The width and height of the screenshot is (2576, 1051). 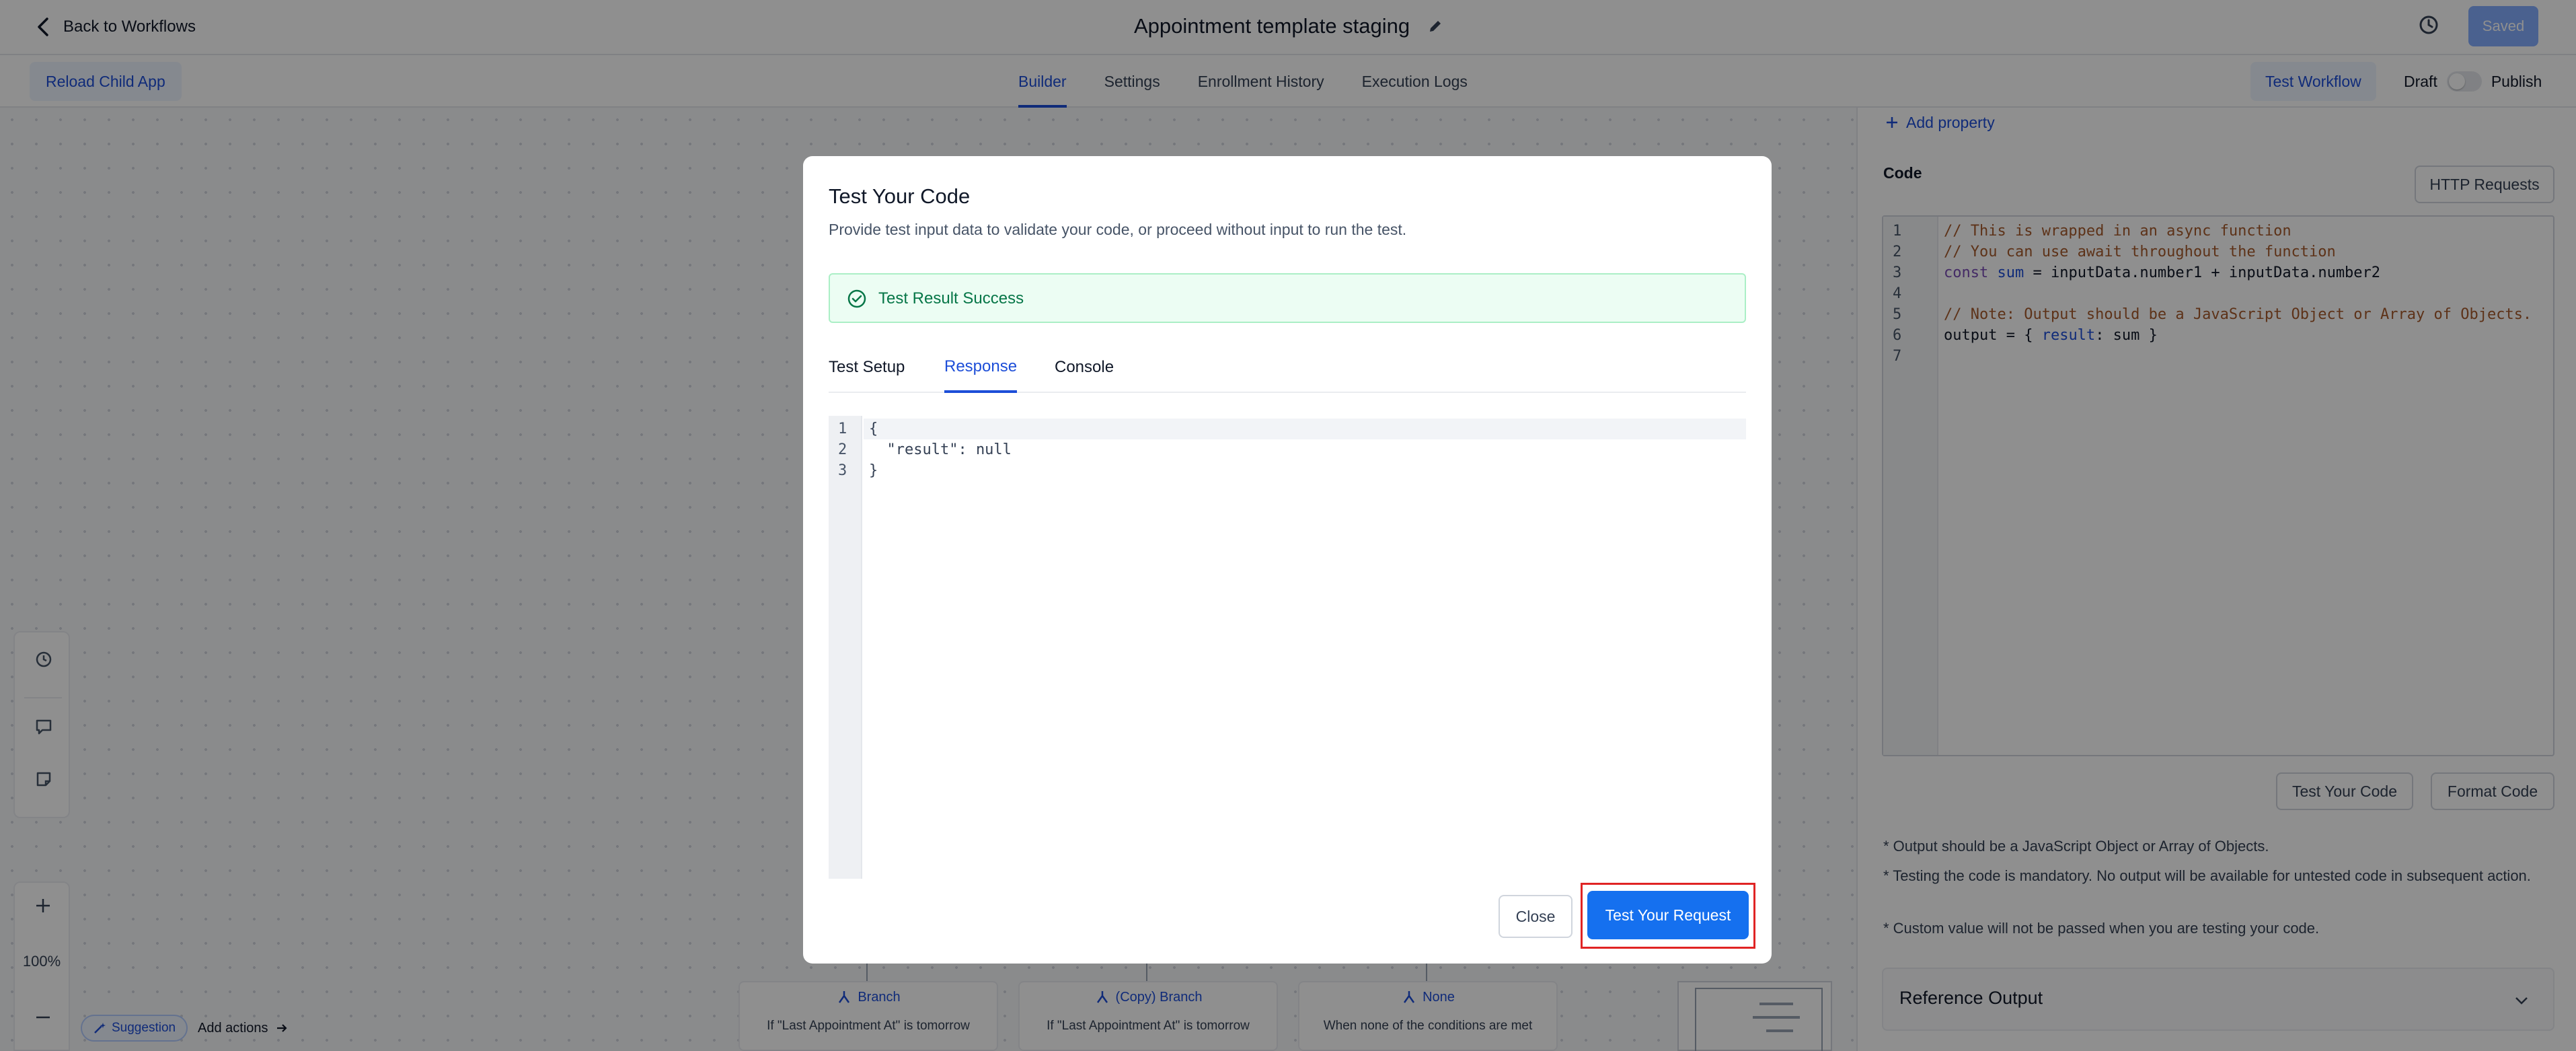 I want to click on active-line-highlight, so click(x=1305, y=429).